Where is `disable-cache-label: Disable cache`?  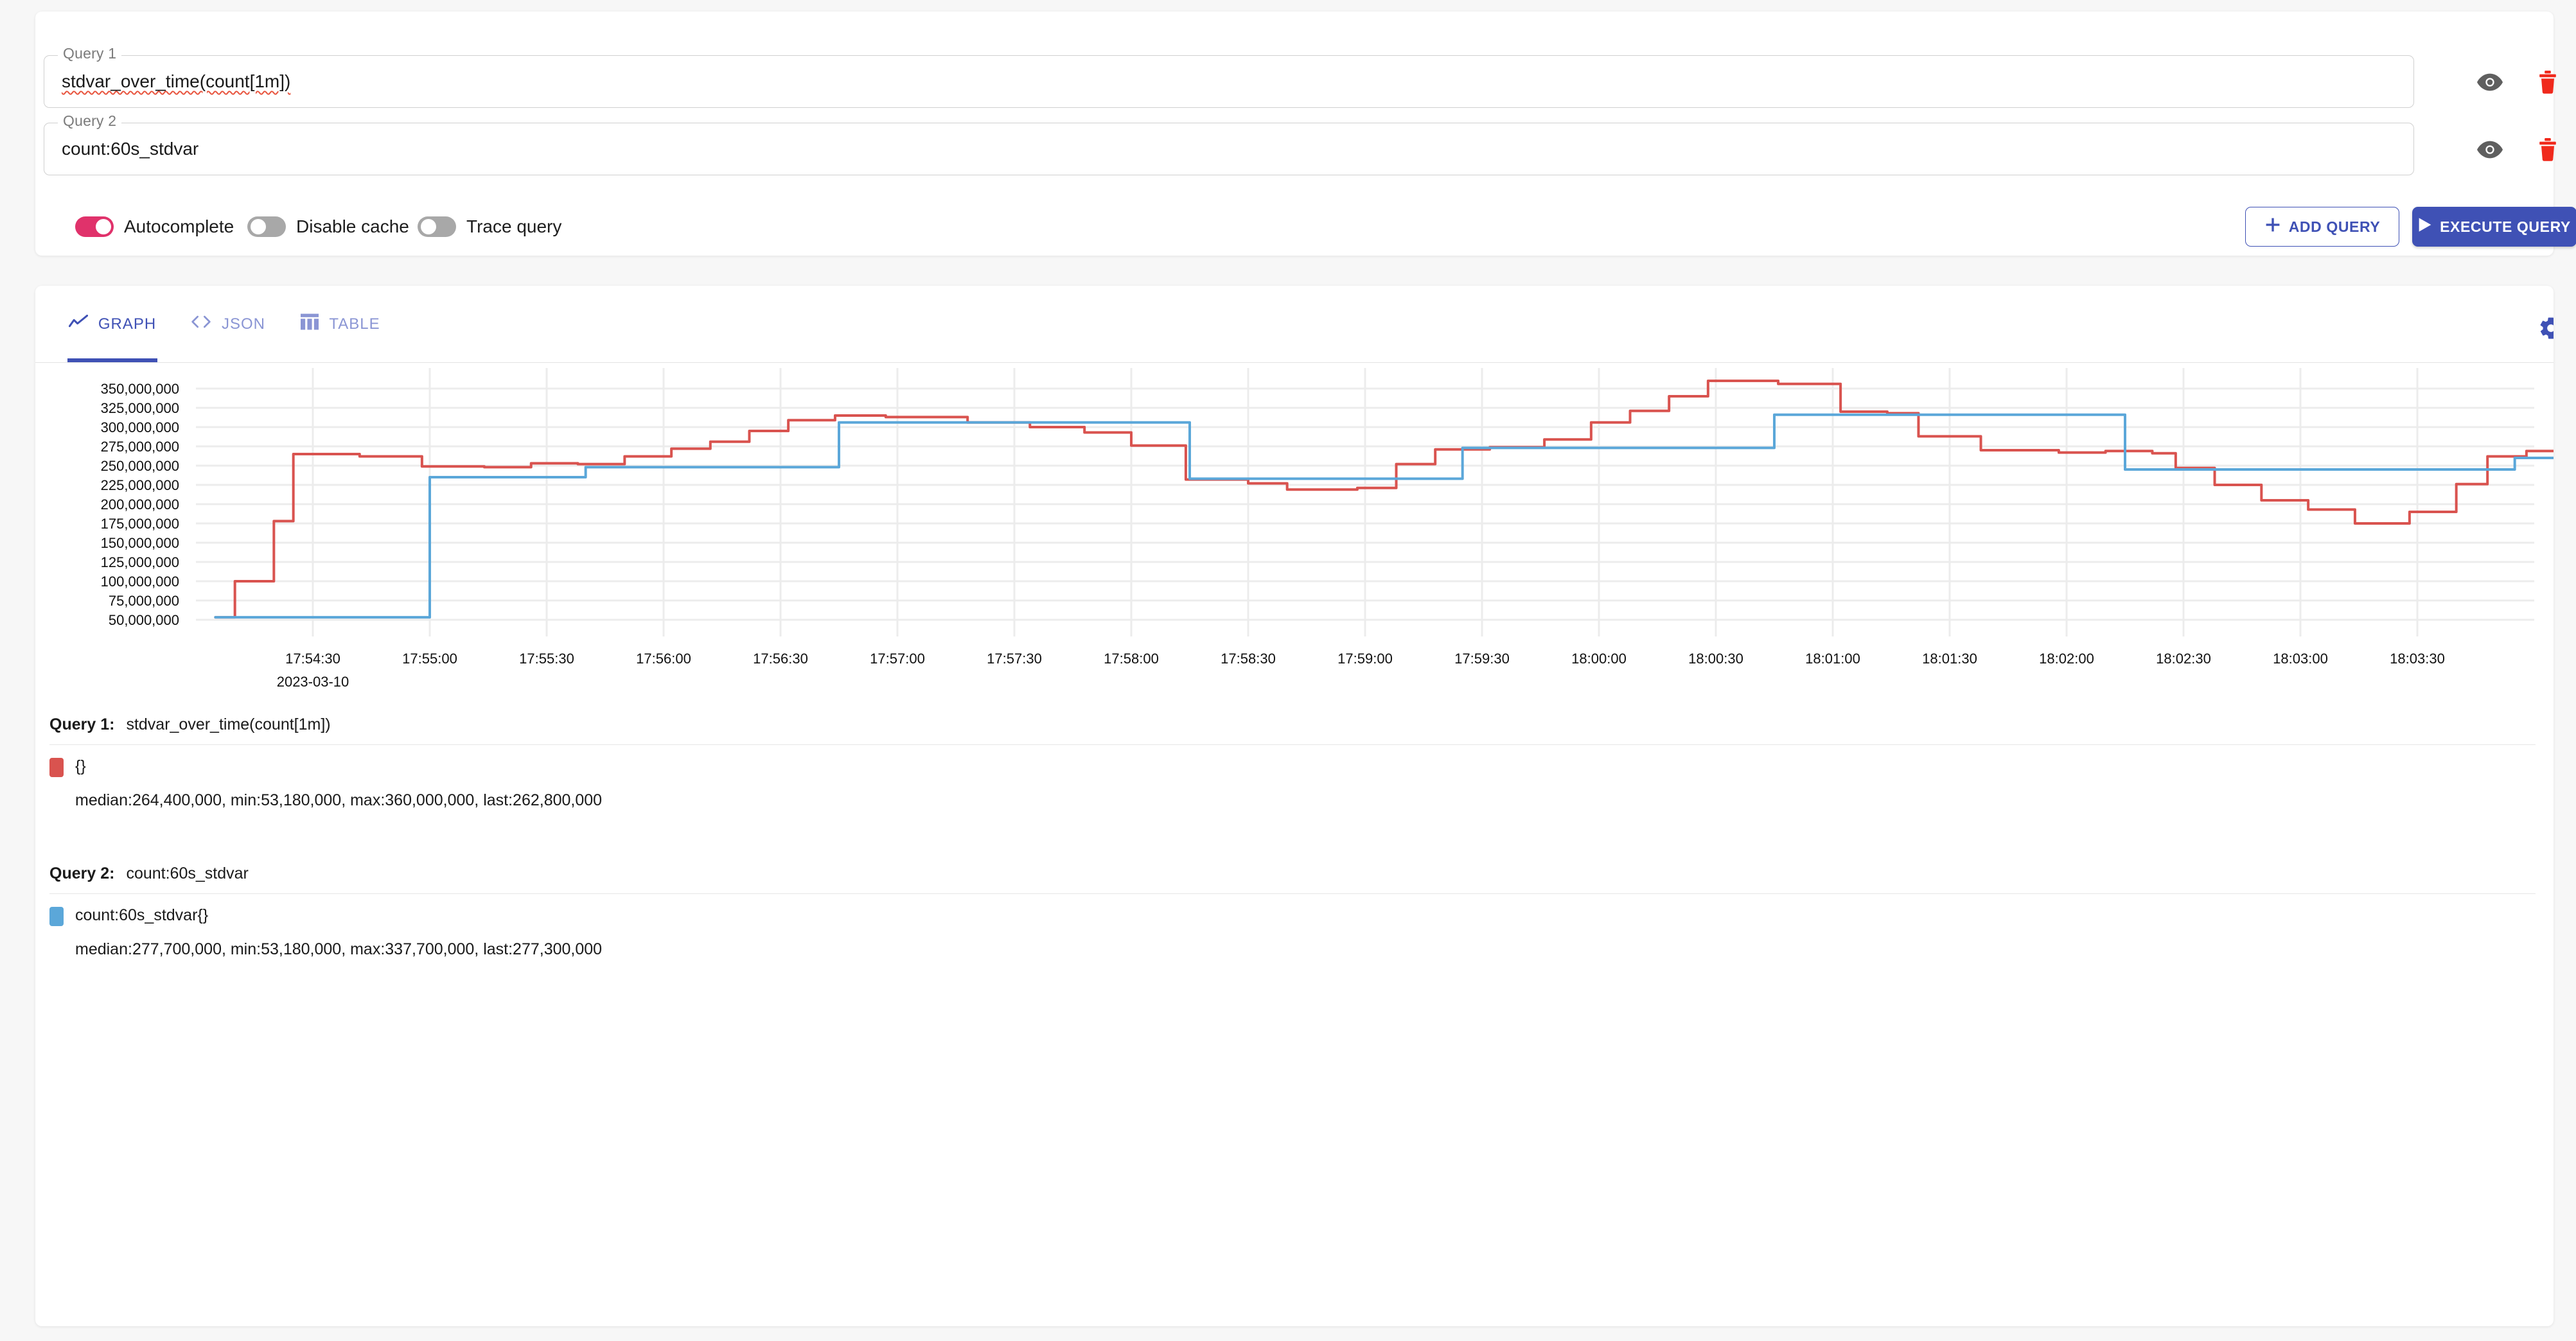
disable-cache-label: Disable cache is located at coordinates (352, 226).